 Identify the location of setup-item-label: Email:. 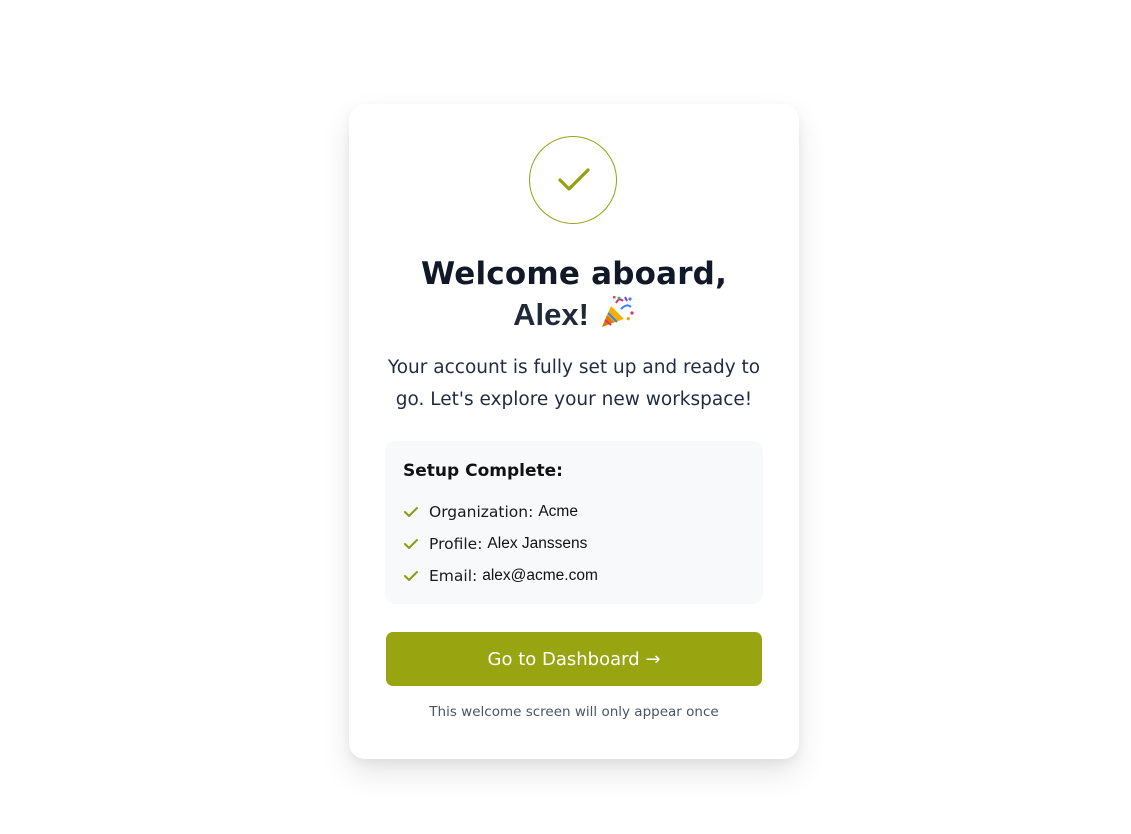
(453, 576).